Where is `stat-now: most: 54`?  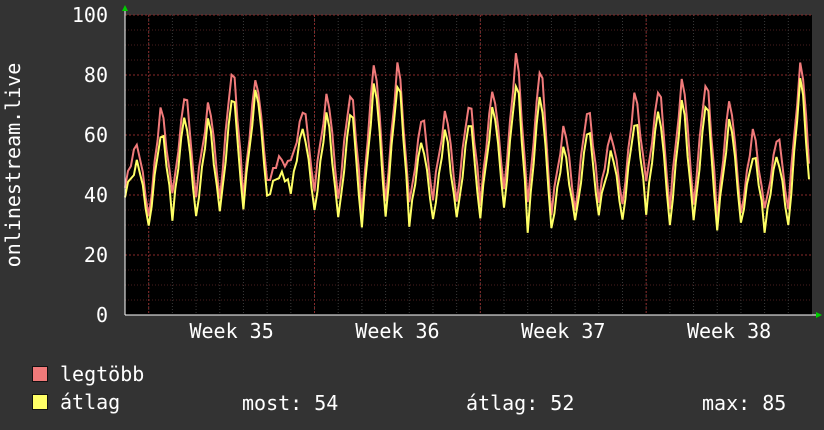 stat-now: most: 54 is located at coordinates (290, 403).